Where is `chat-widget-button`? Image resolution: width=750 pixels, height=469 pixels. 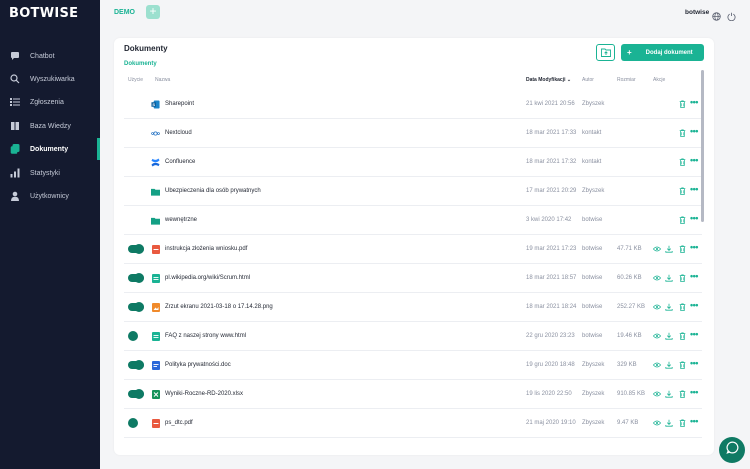
chat-widget-button is located at coordinates (732, 450).